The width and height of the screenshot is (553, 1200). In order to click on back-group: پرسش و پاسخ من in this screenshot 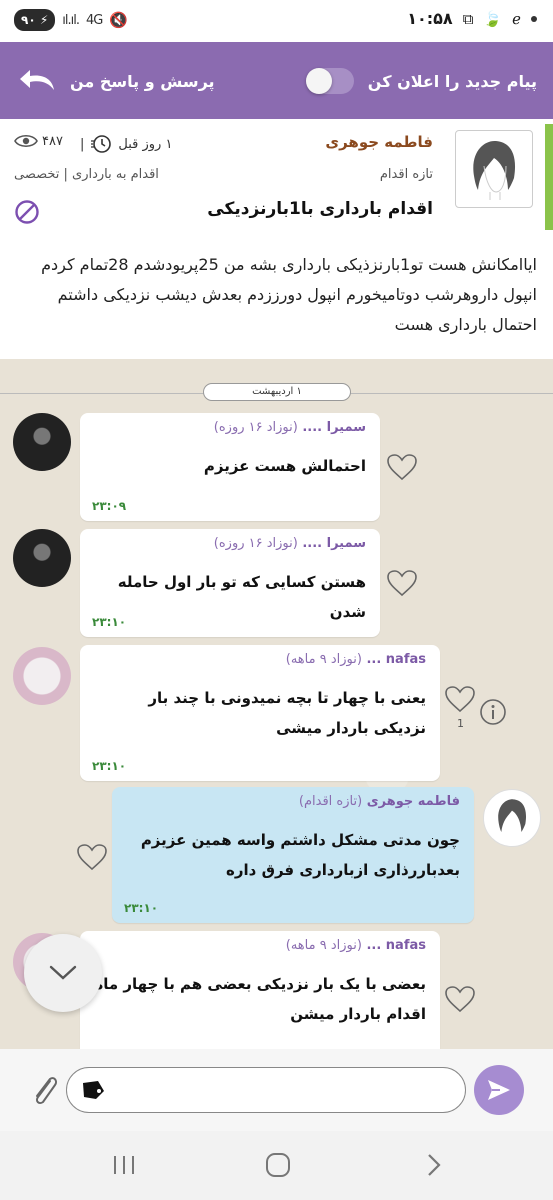, I will do `click(116, 81)`.